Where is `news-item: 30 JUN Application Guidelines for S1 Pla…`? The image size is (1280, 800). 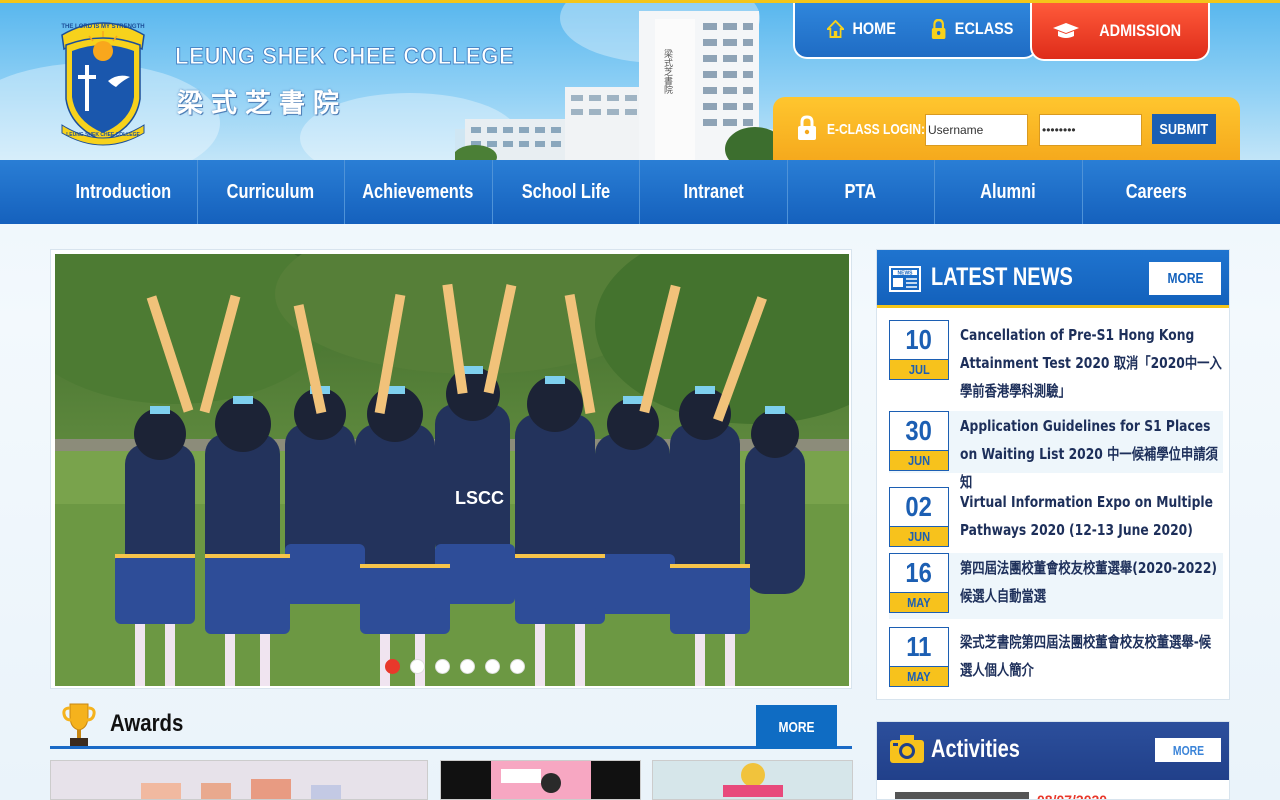 news-item: 30 JUN Application Guidelines for S1 Pla… is located at coordinates (1056, 451).